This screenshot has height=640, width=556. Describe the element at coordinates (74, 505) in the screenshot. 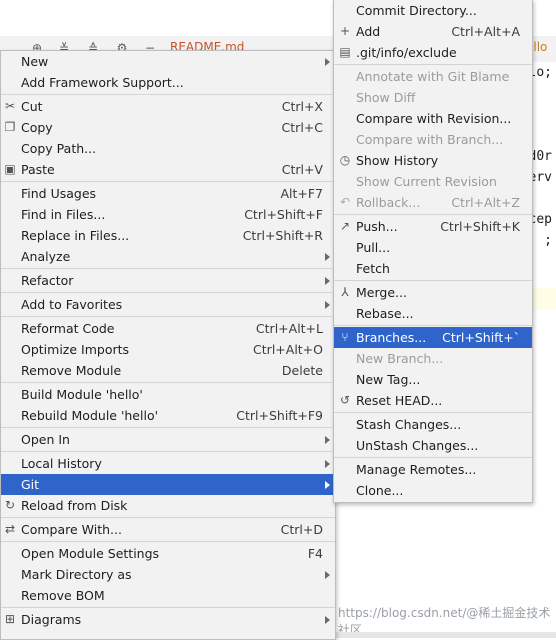

I see `menu-item-label: Reload from Disk` at that location.